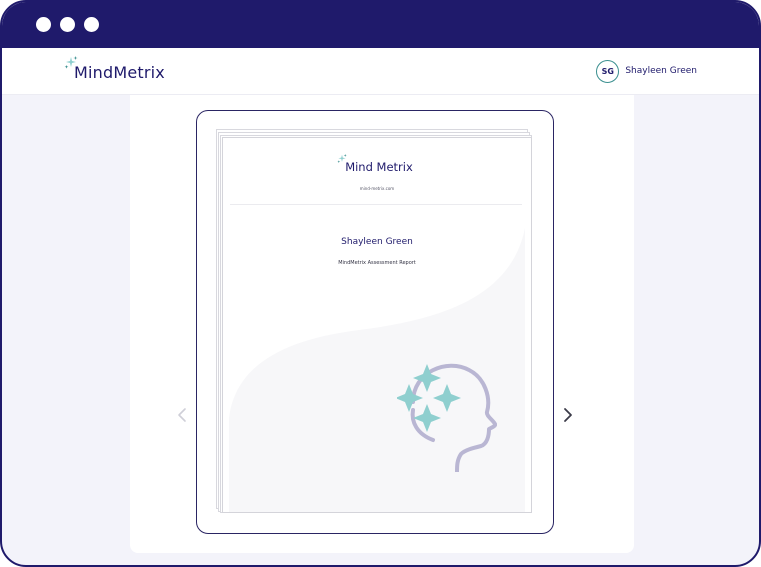  I want to click on head-sparkles-icon, so click(447, 417).